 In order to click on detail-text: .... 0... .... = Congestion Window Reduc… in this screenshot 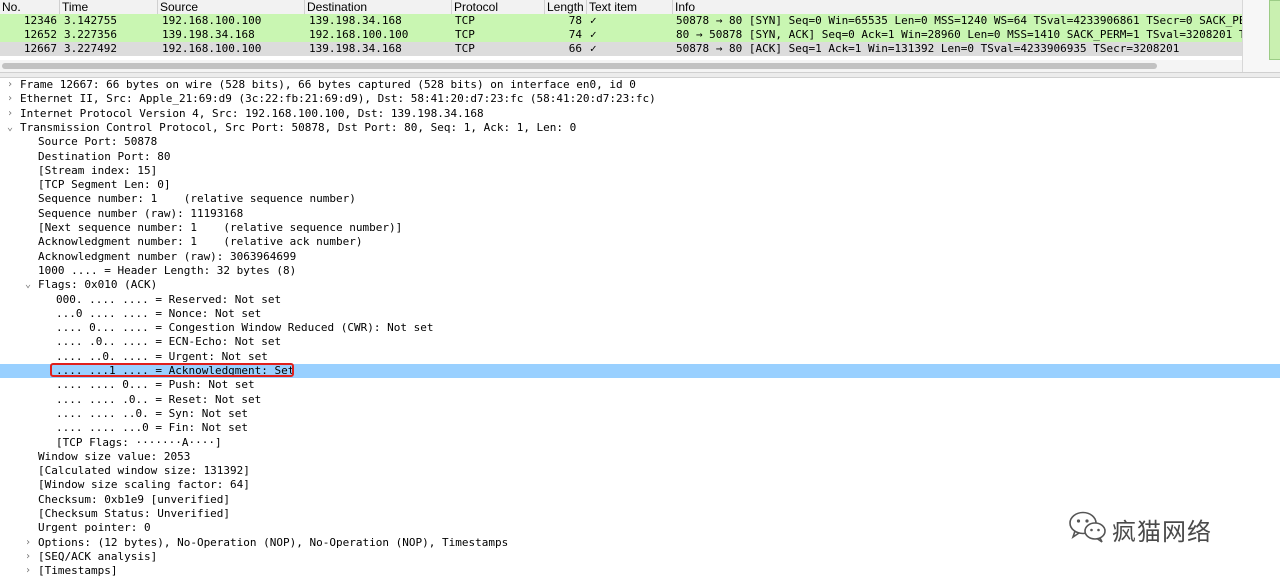, I will do `click(245, 328)`.